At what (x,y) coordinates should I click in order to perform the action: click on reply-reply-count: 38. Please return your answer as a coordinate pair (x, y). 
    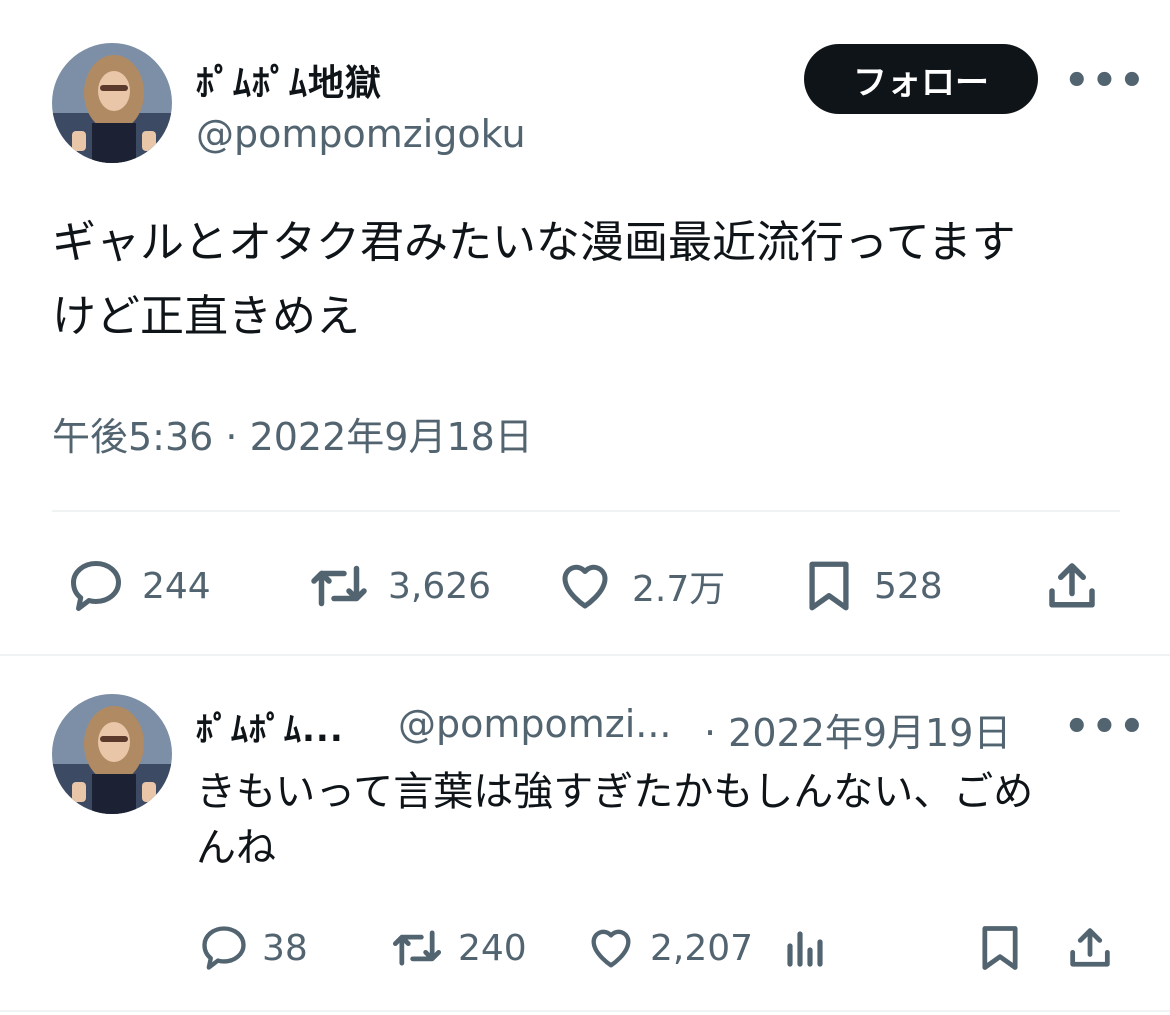
    Looking at the image, I should click on (285, 948).